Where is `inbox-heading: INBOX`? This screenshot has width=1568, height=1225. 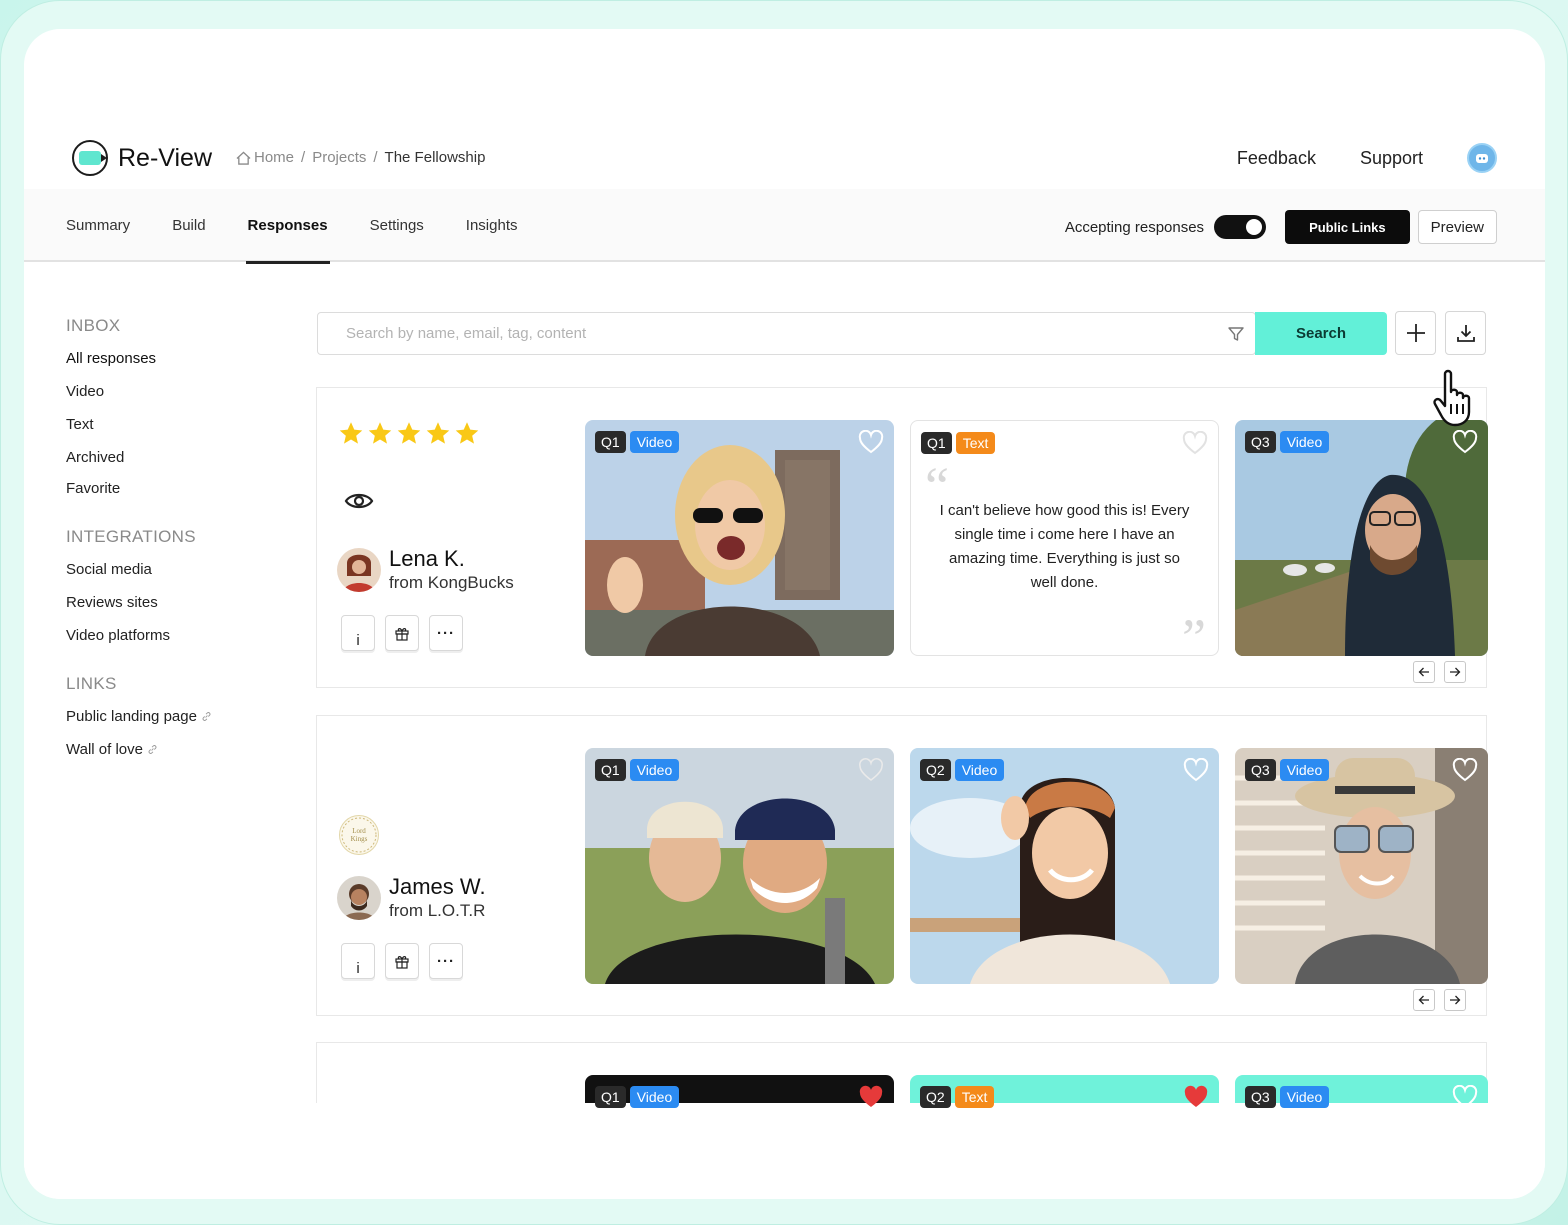 inbox-heading: INBOX is located at coordinates (93, 325).